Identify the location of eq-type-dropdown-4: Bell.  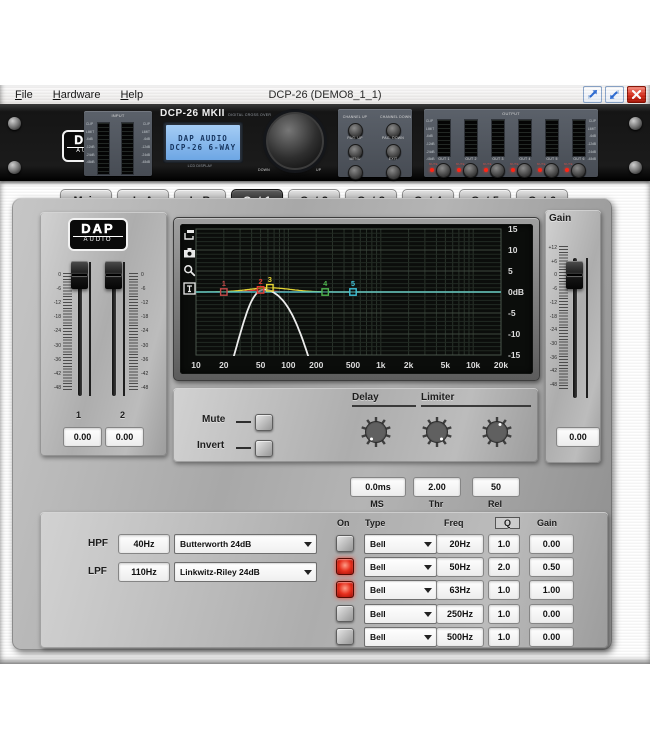
(400, 613).